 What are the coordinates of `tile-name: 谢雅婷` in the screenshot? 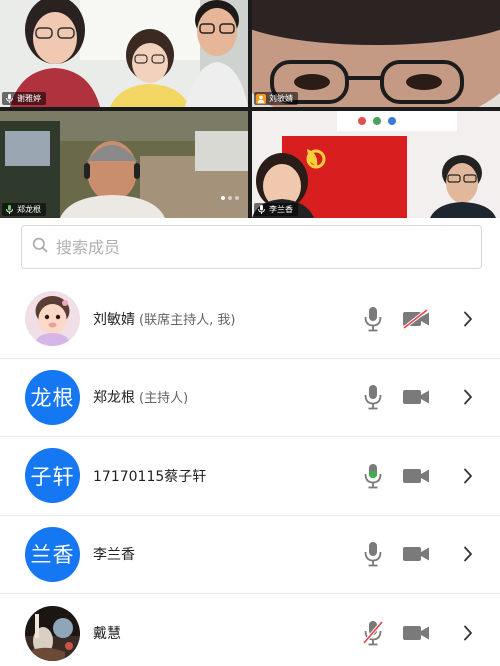 It's located at (29, 98).